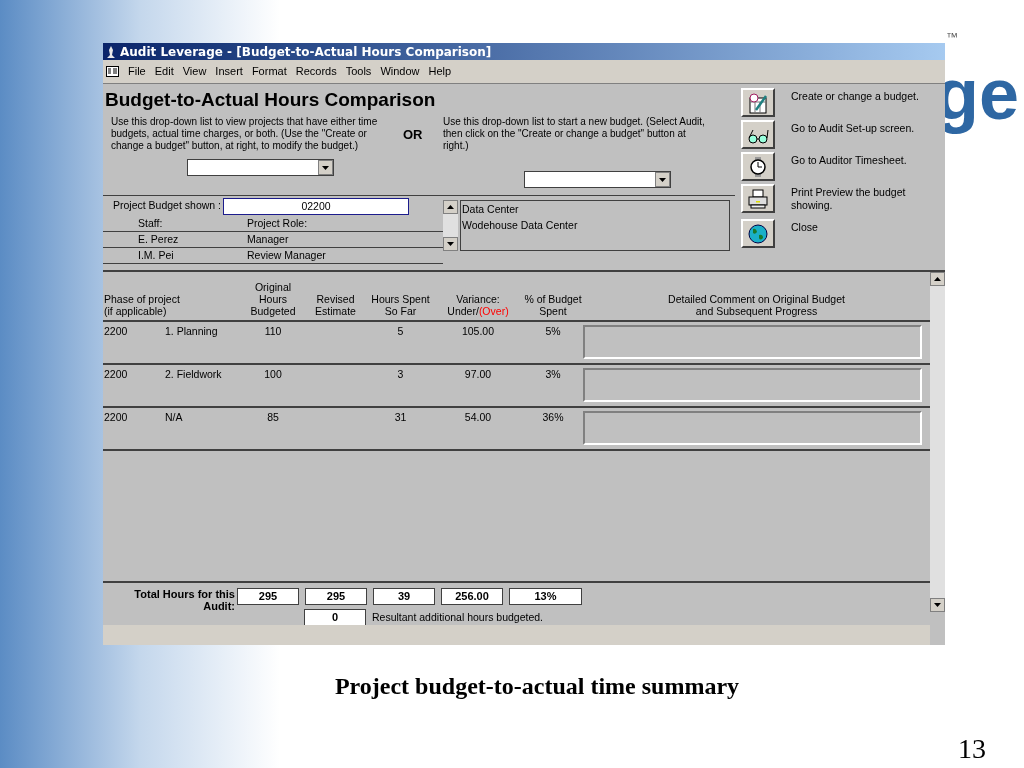 This screenshot has height=768, width=1024. I want to click on table-cell-text: 97.00, so click(478, 374).